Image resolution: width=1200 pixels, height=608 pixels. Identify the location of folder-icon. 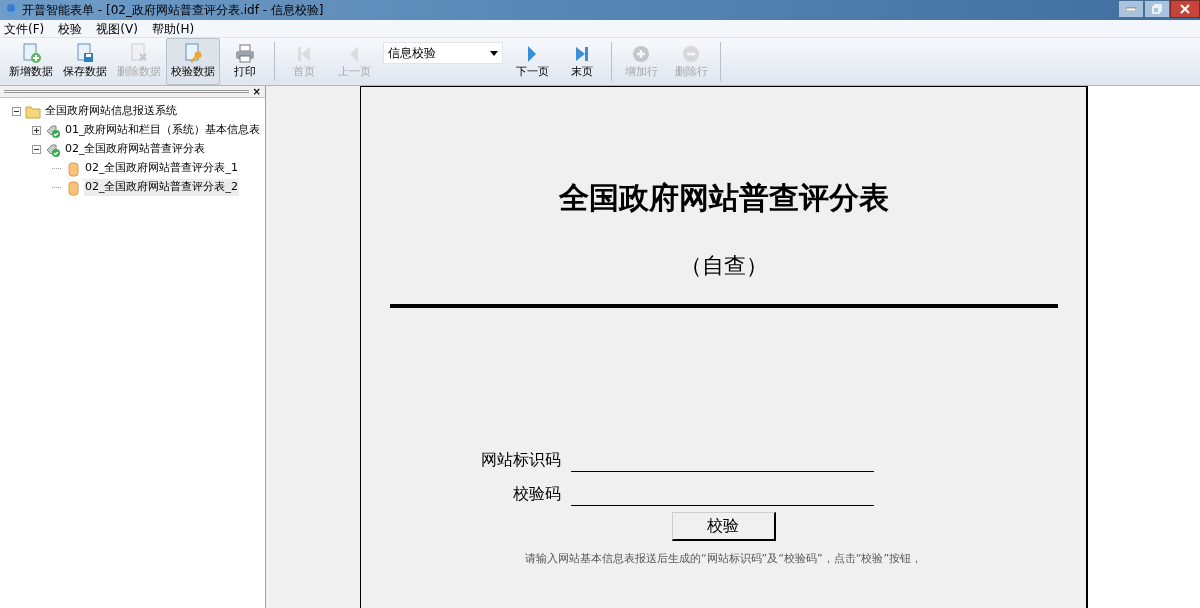
(33, 111).